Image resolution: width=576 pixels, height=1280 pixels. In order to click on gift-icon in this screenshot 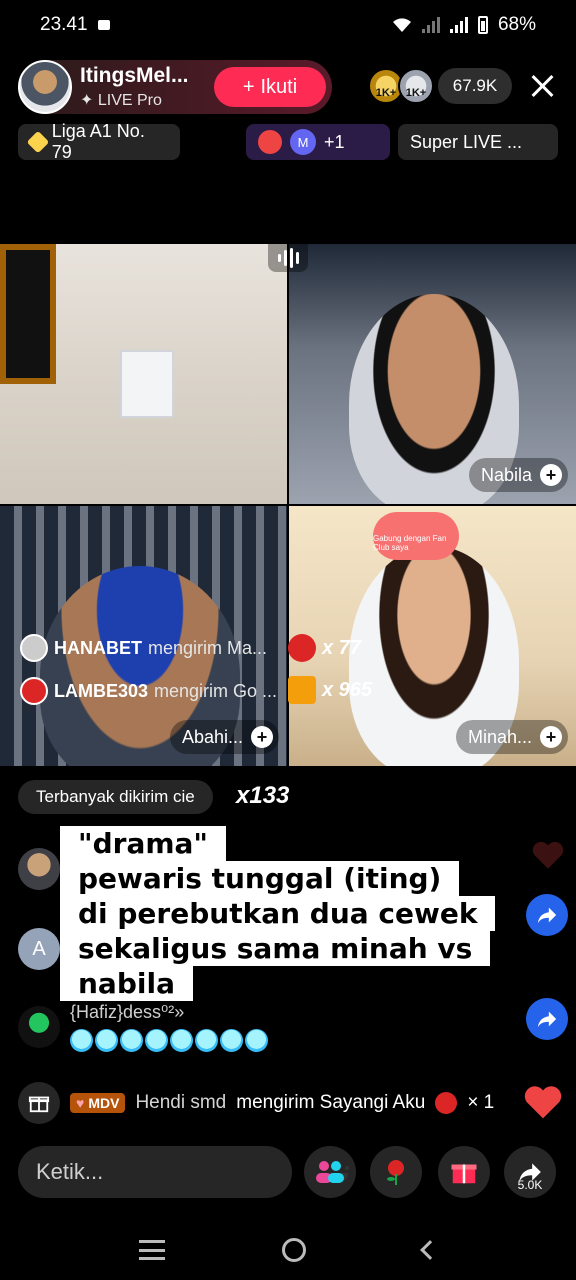, I will do `click(464, 1174)`.